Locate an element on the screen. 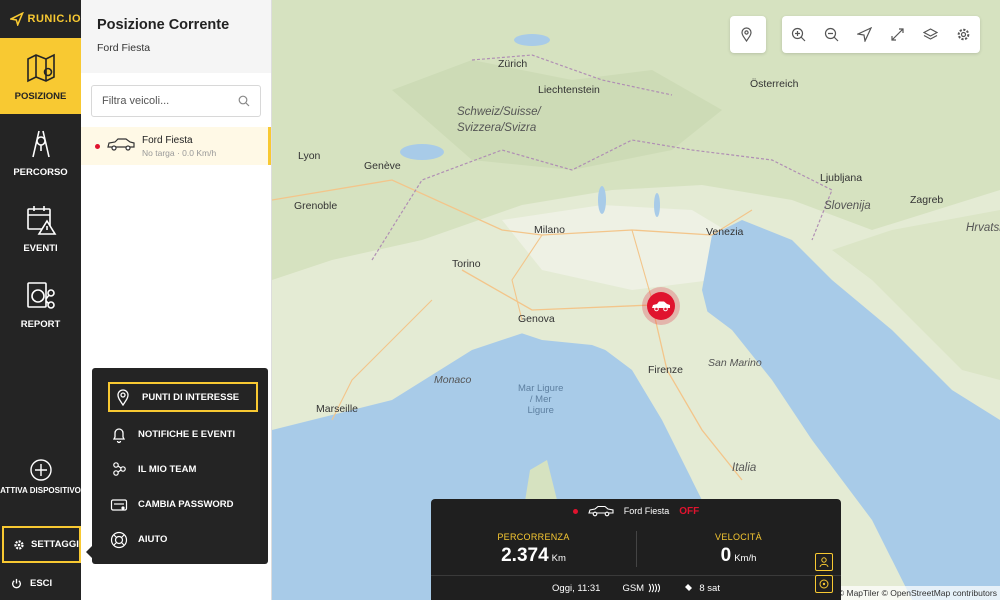  map-label-schweiz: Schweiz/Suisse/ is located at coordinates (499, 112).